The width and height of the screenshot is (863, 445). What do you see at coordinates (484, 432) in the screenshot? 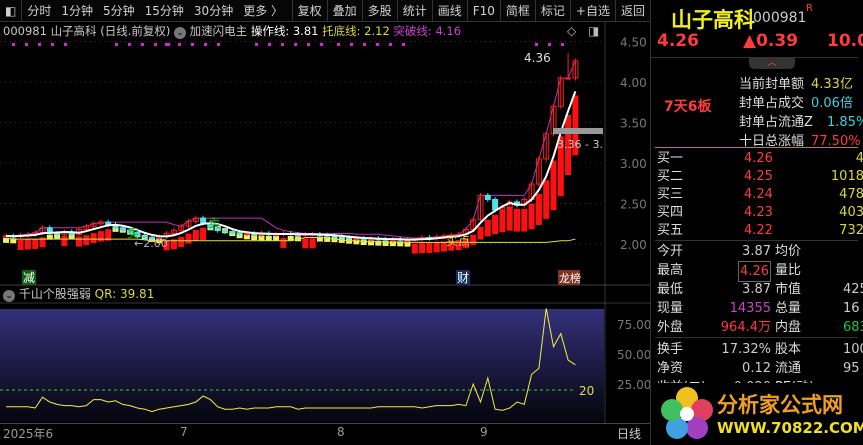
I see `date-label: 9` at bounding box center [484, 432].